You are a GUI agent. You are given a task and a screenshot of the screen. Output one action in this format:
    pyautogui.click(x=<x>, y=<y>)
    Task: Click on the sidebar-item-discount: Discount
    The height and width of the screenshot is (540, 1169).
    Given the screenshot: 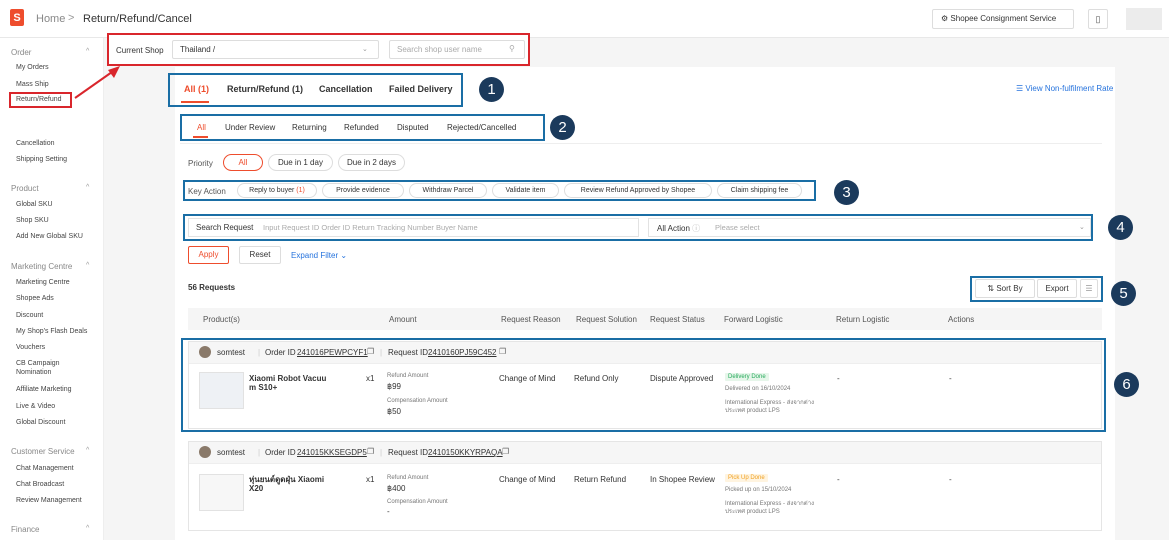 What is the action you would take?
    pyautogui.click(x=58, y=315)
    